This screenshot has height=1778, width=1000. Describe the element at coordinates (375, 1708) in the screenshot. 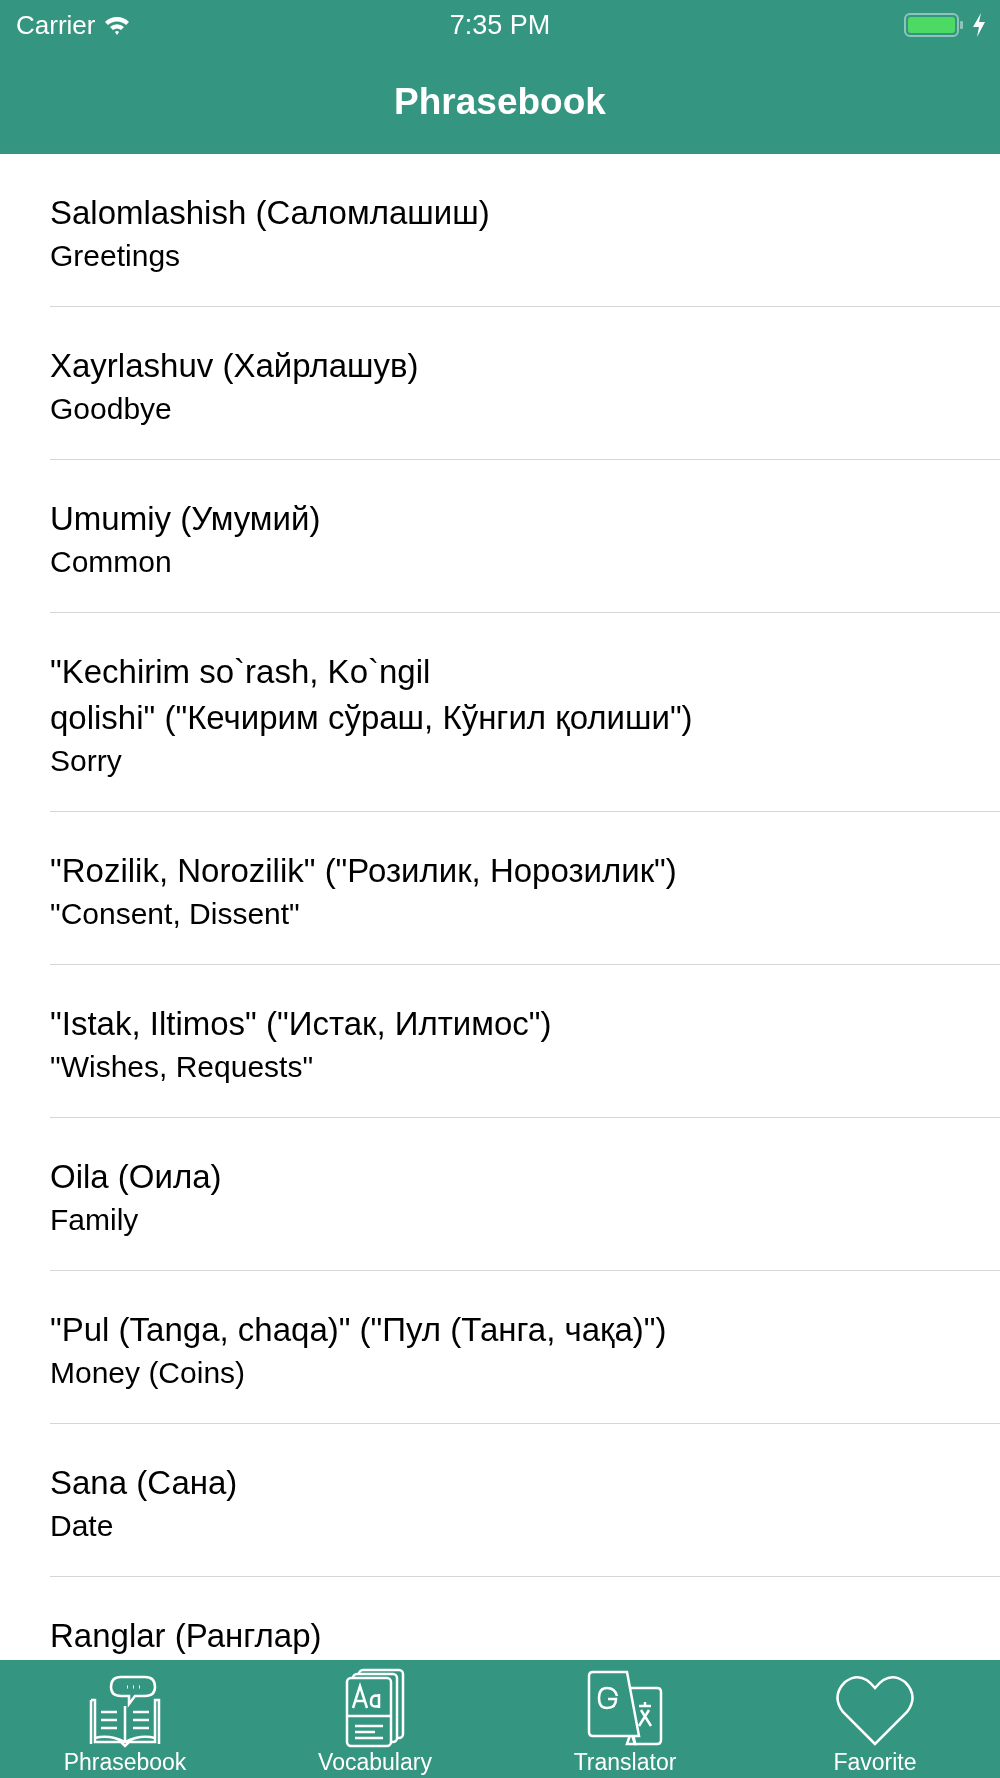

I see `stacked-cards-icon` at that location.